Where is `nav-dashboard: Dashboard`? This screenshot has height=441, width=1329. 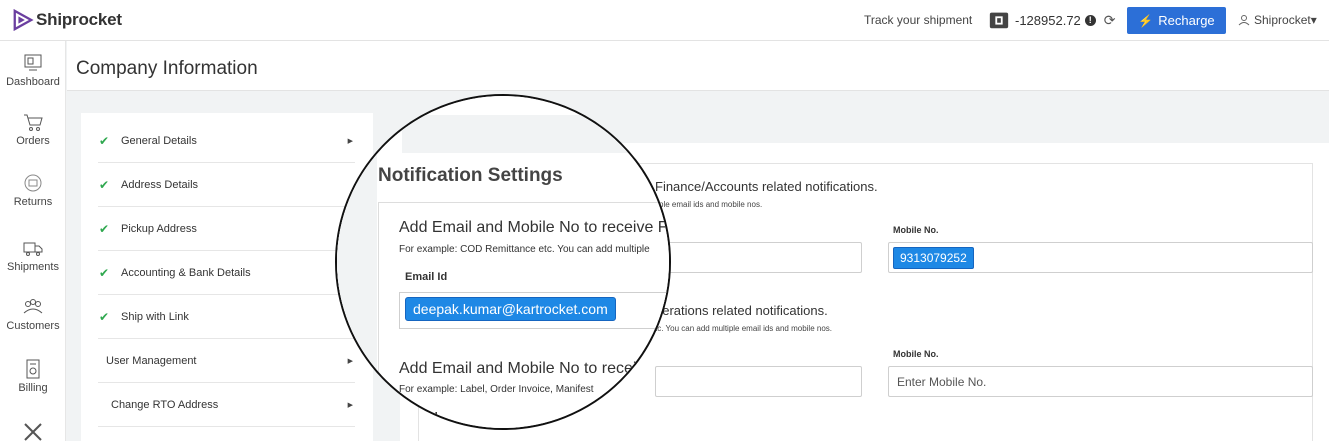
nav-dashboard: Dashboard is located at coordinates (33, 70).